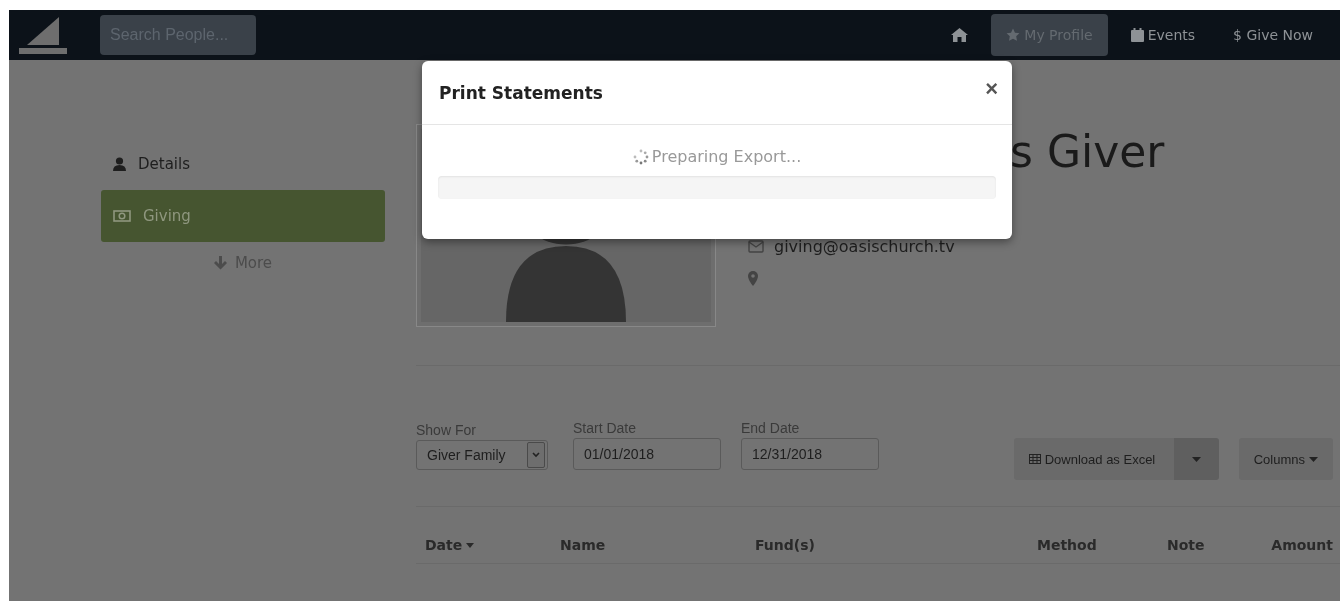 The height and width of the screenshot is (601, 1340). What do you see at coordinates (536, 455) in the screenshot?
I see `chevron-down-icon` at bounding box center [536, 455].